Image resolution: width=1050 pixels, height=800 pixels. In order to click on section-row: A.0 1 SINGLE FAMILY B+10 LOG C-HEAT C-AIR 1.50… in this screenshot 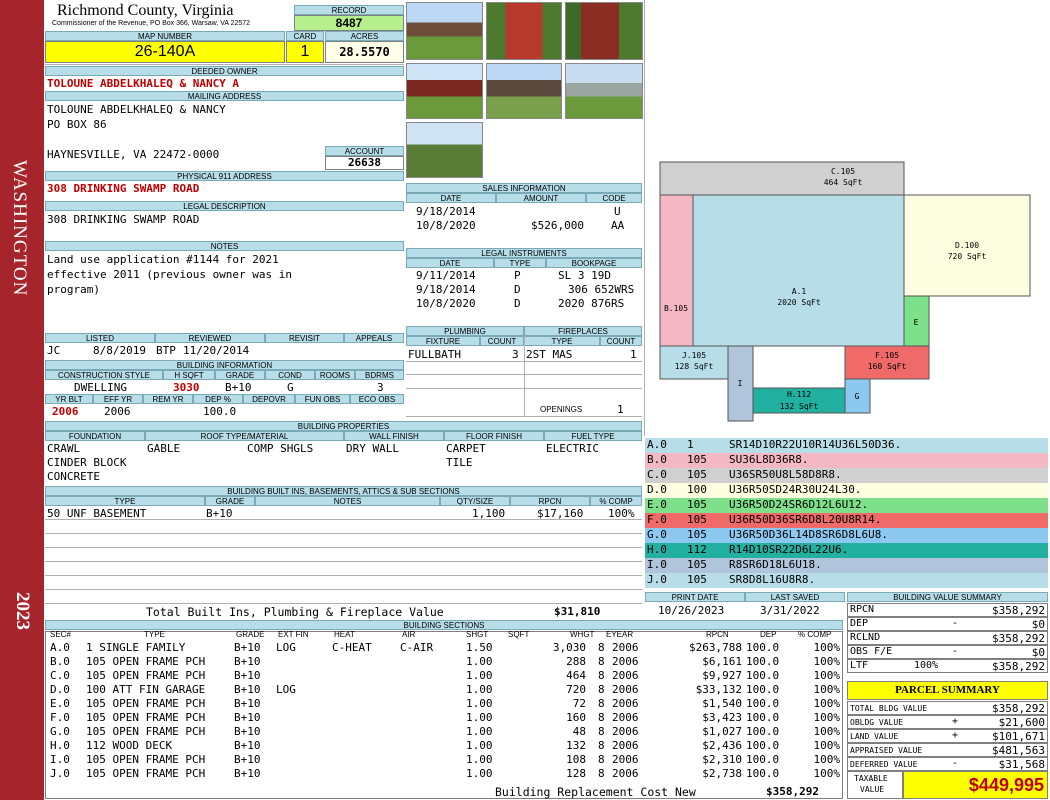, I will do `click(444, 648)`.